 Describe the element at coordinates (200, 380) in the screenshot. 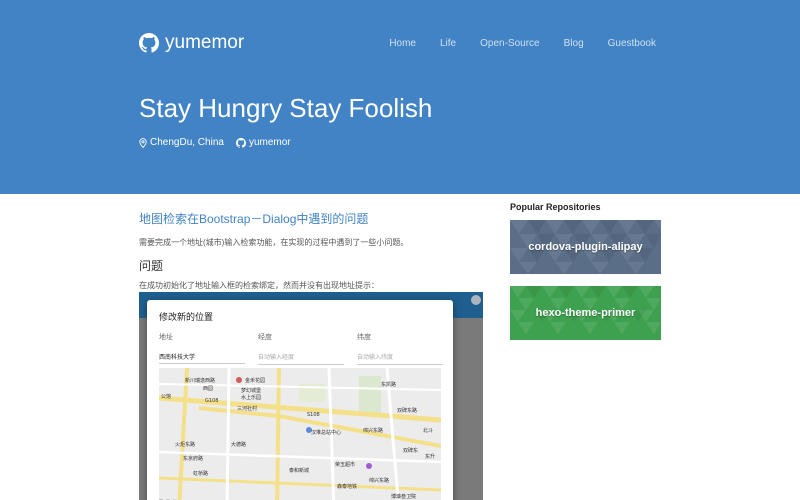

I see `map-label: 新川瑞逸西路` at that location.